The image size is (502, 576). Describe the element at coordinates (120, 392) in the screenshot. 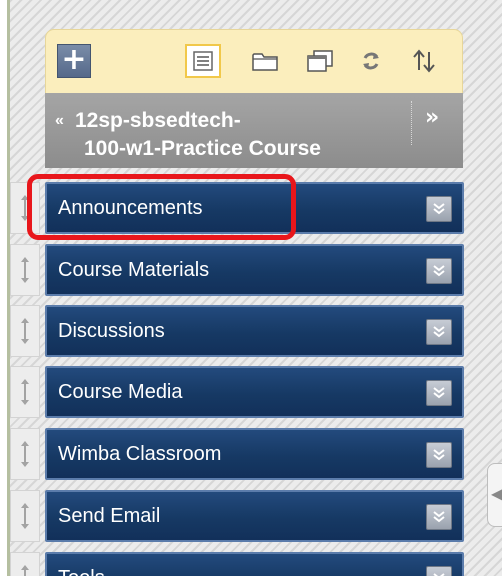

I see `menu-item-label: Course Media` at that location.